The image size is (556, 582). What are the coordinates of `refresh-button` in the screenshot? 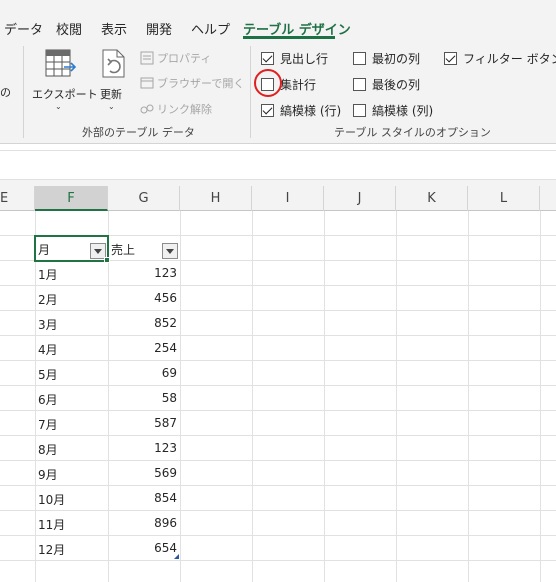 It's located at (115, 64).